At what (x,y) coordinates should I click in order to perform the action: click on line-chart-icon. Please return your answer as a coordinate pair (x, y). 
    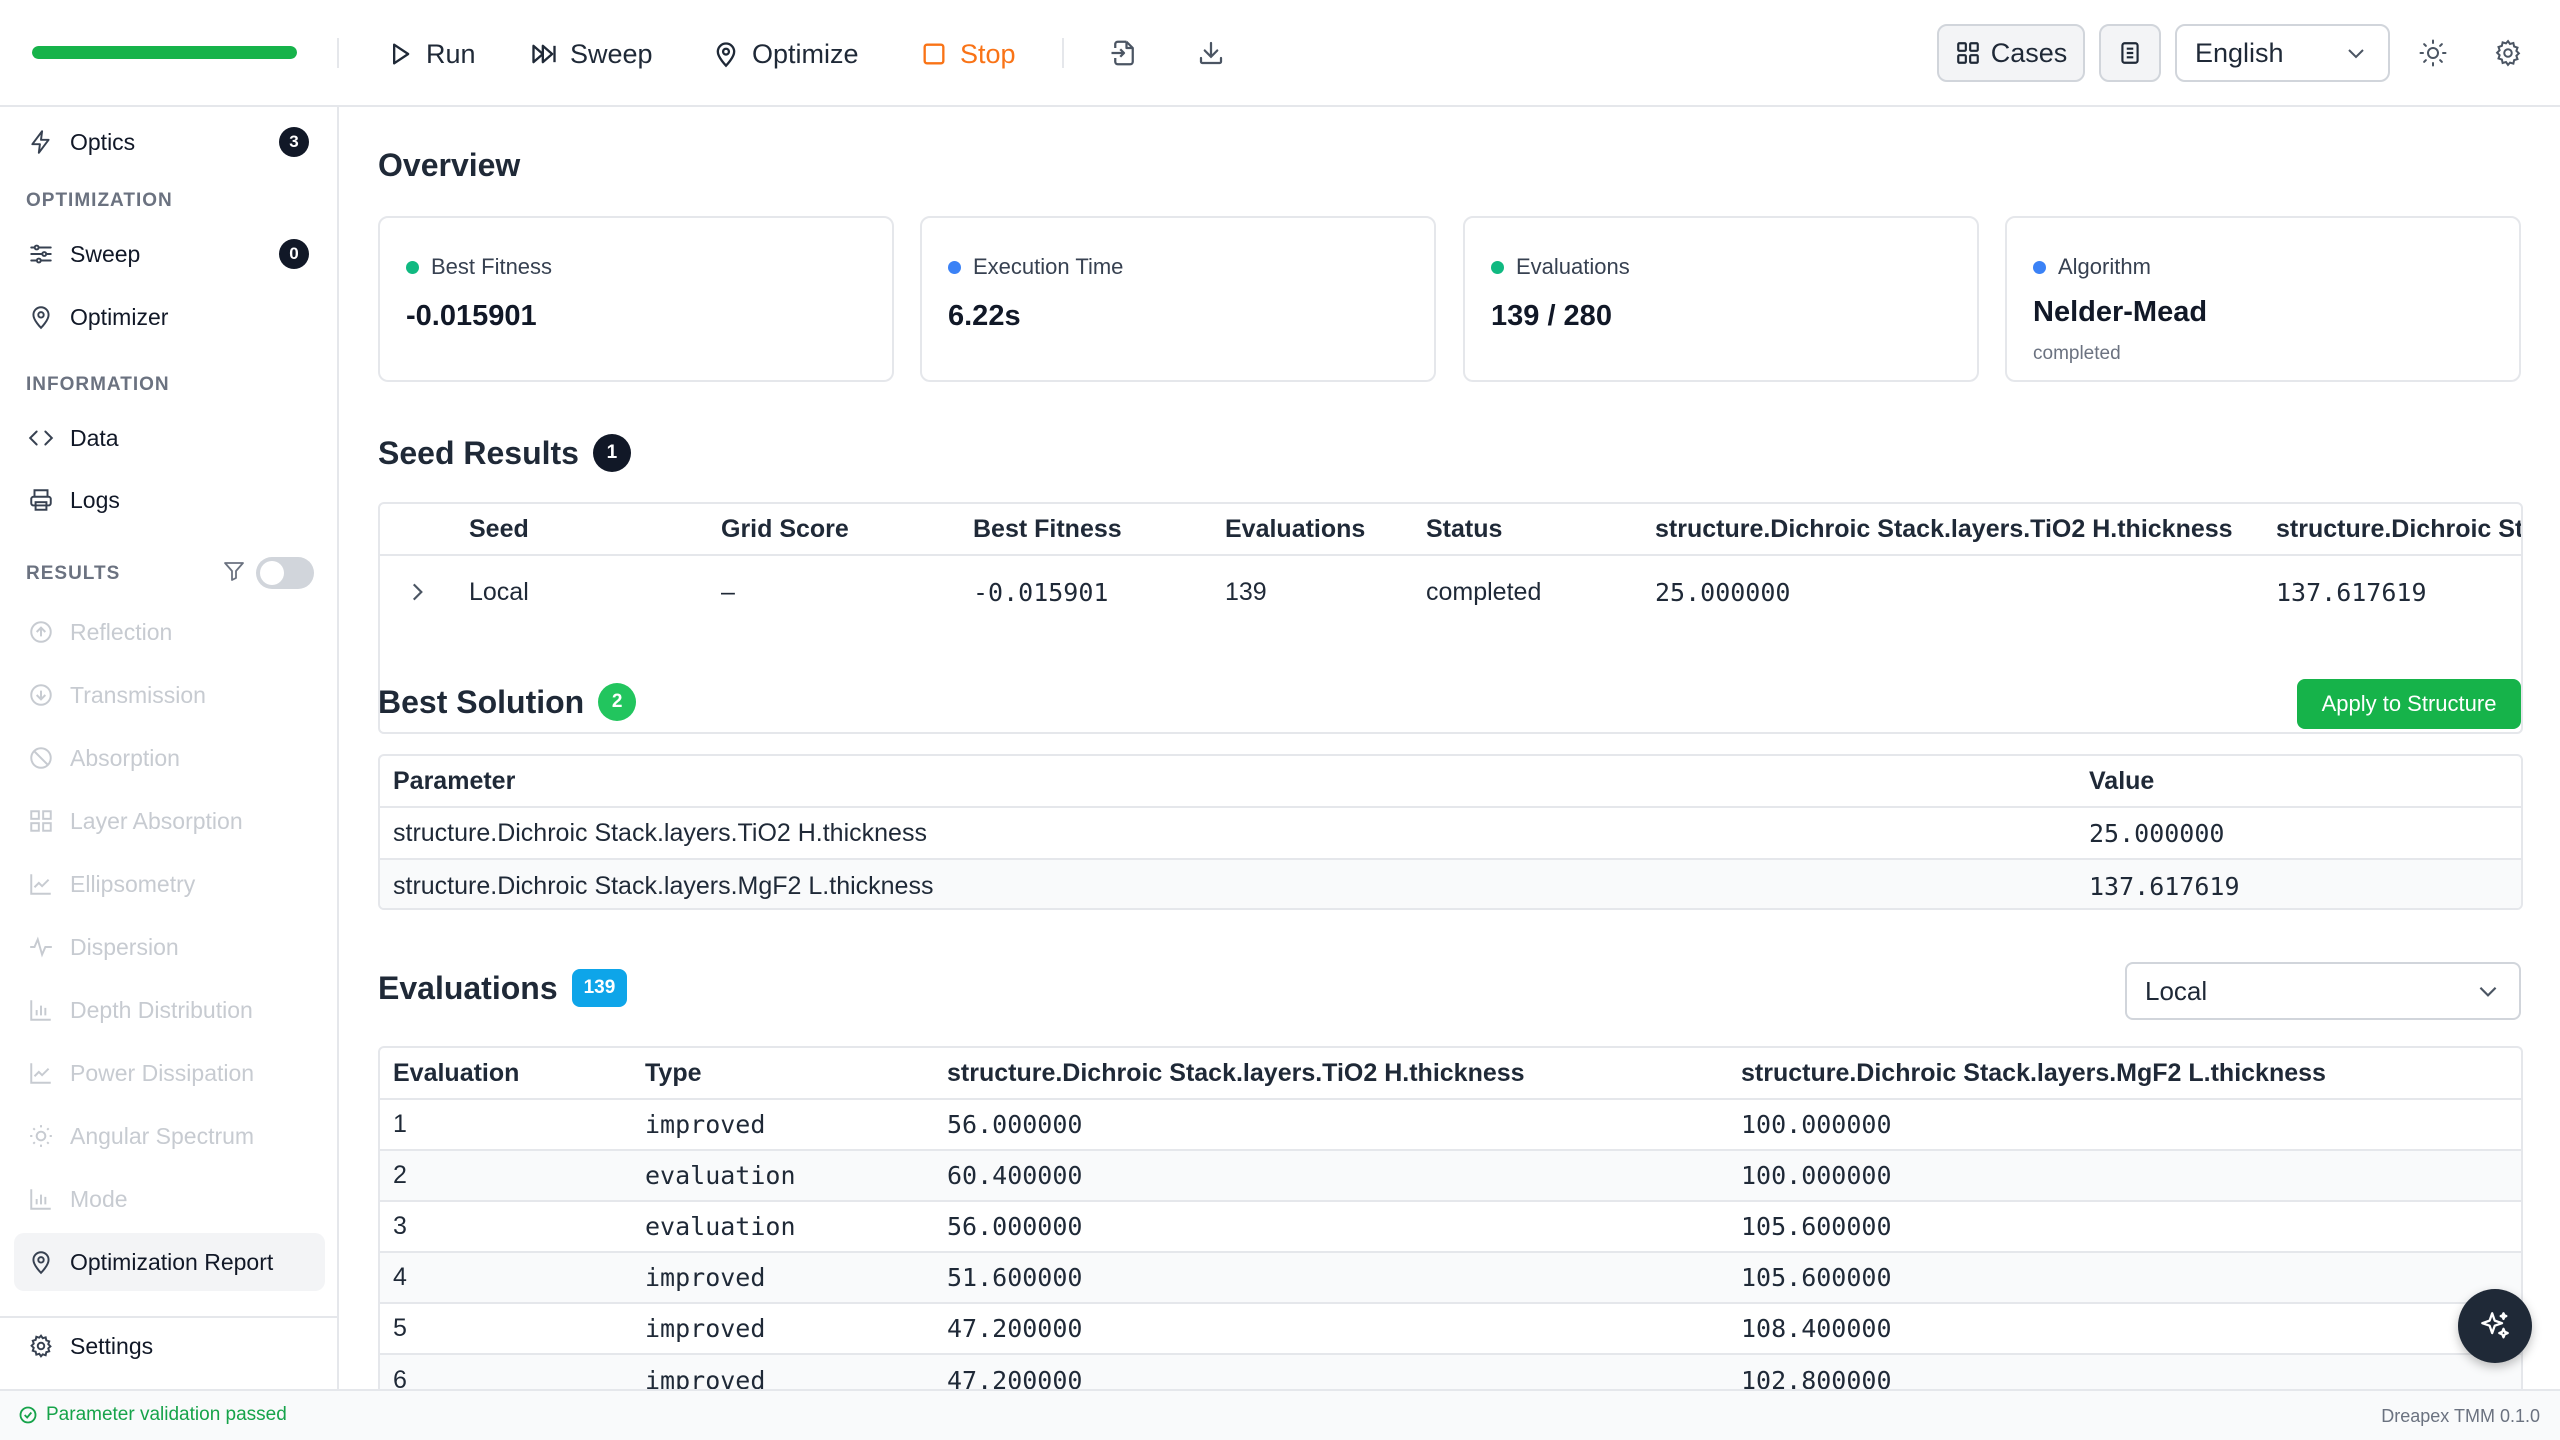
    Looking at the image, I should click on (40, 884).